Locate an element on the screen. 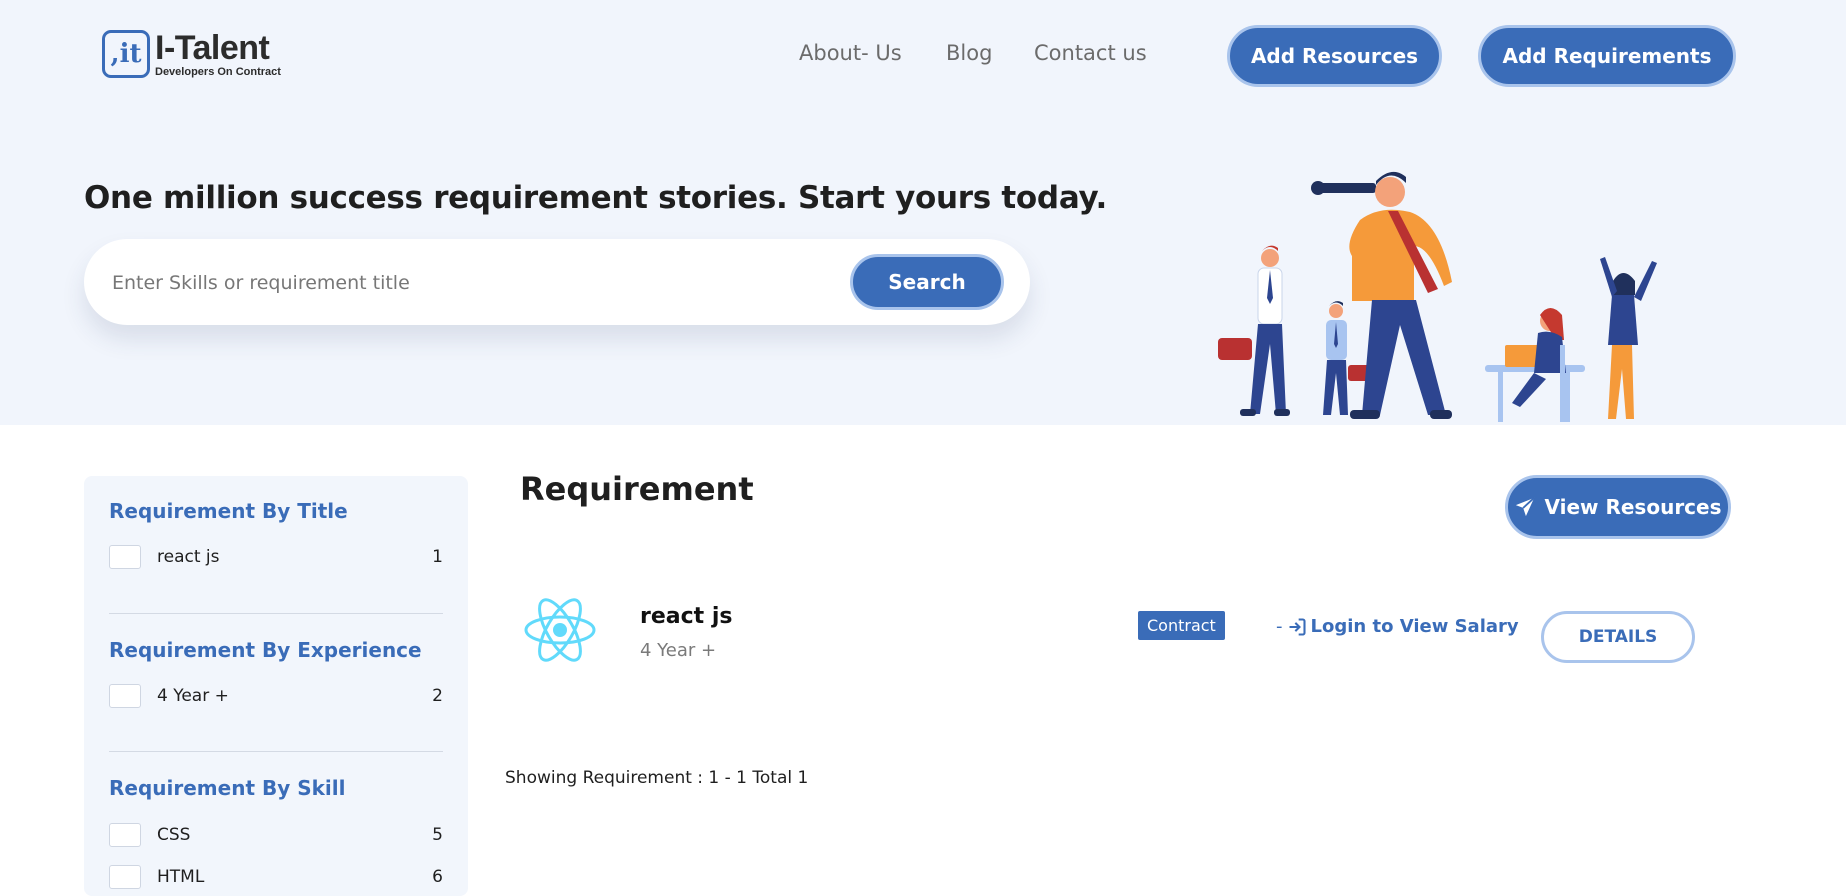 This screenshot has height=896, width=1846. requirement-experience: 4 Year + is located at coordinates (678, 650).